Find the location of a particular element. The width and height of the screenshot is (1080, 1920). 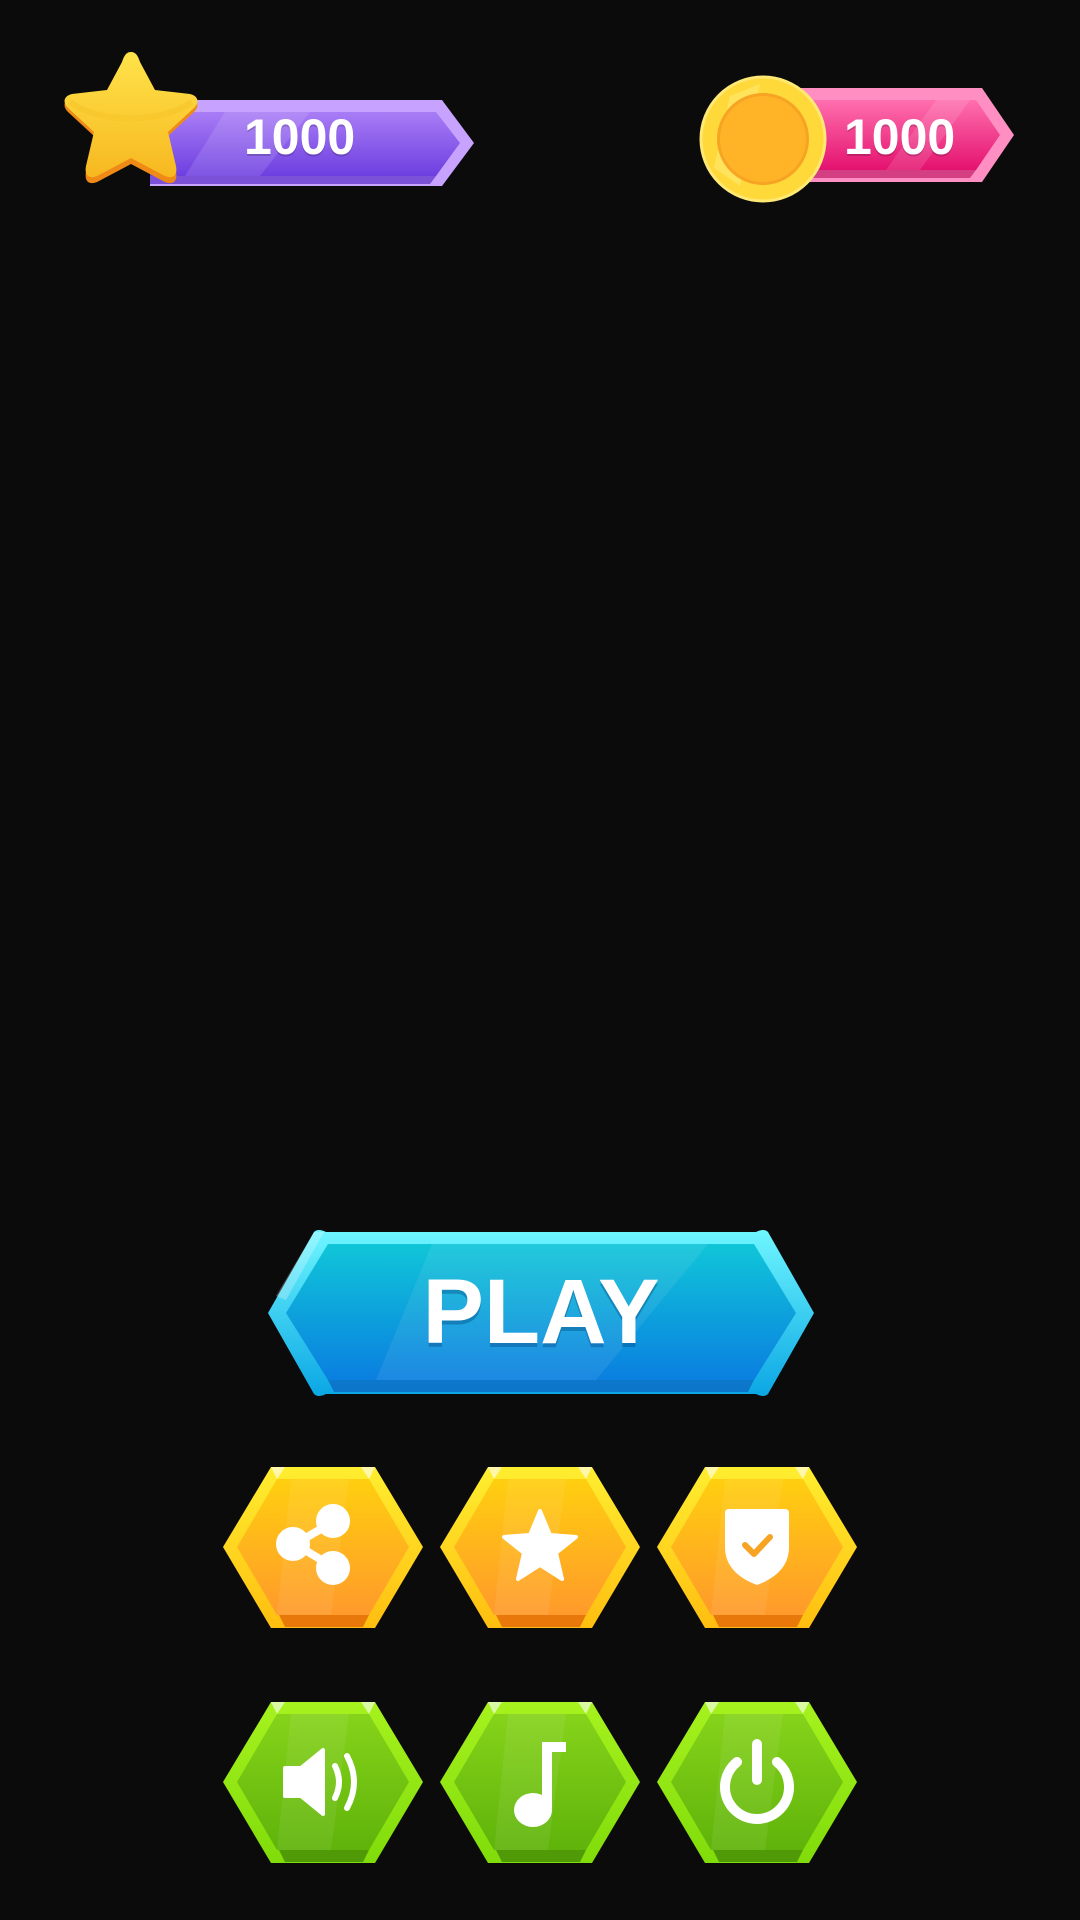

play-label: PLAY is located at coordinates (541, 1312).